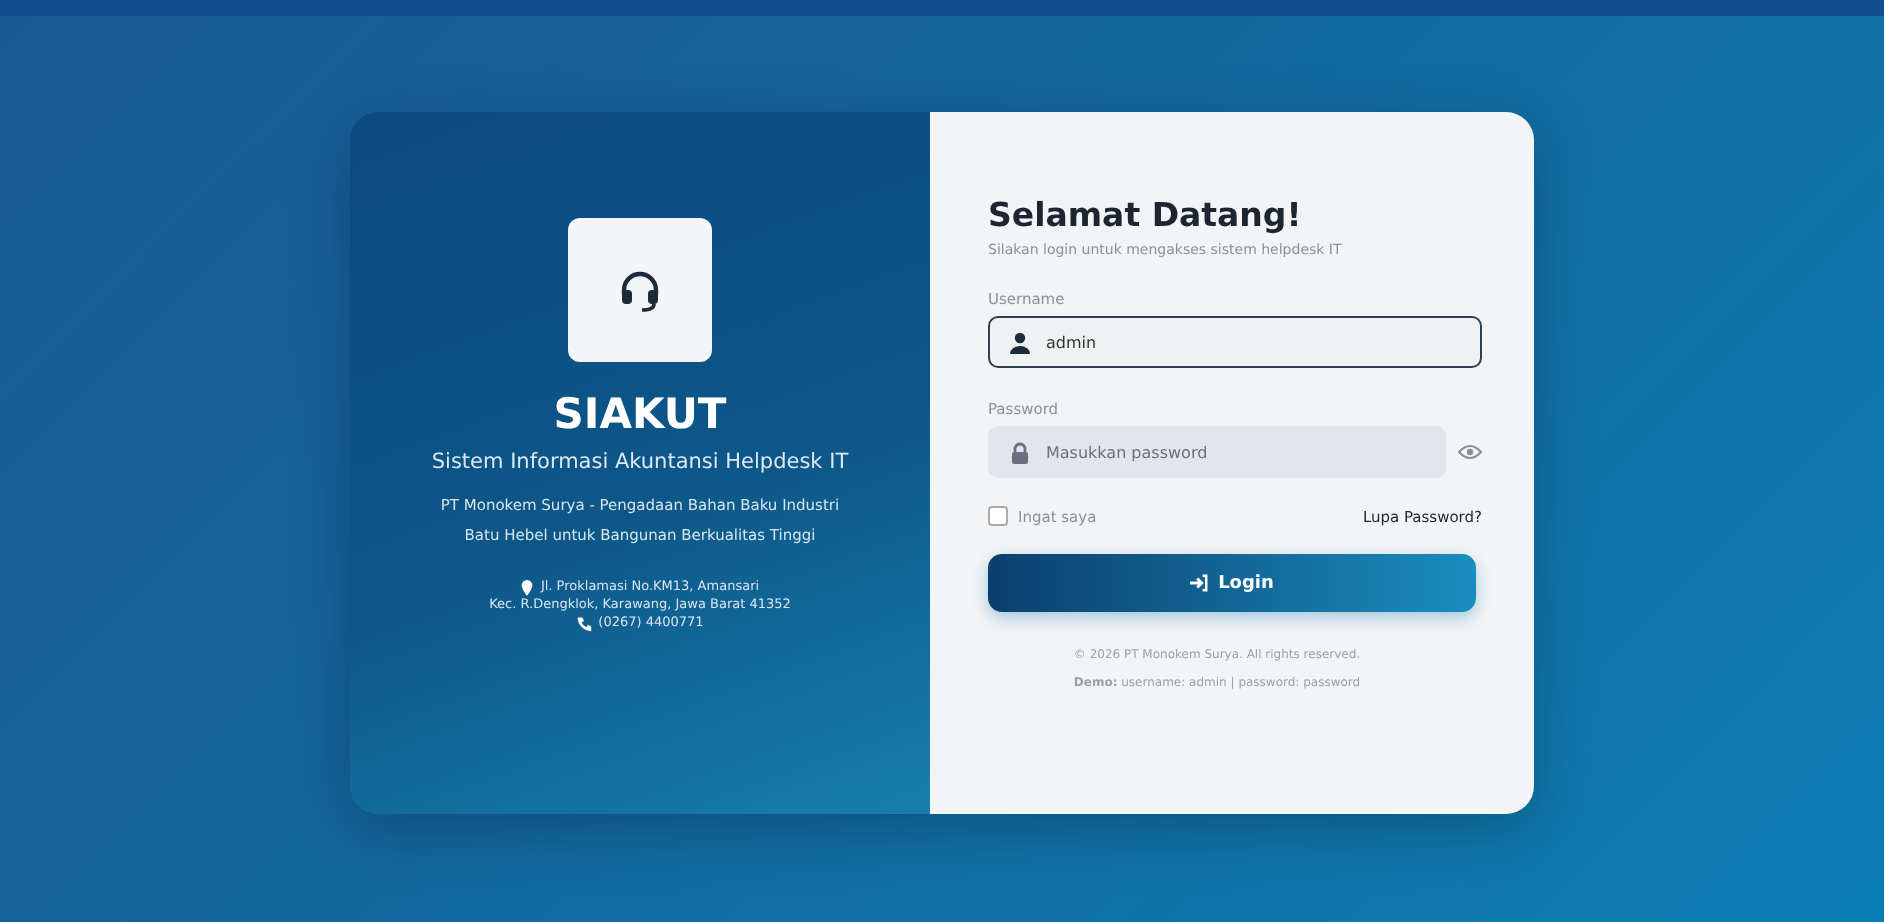 The image size is (1884, 922). Describe the element at coordinates (640, 462) in the screenshot. I see `app-subtitle: Sistem Informasi Akuntansi Helpdesk IT` at that location.